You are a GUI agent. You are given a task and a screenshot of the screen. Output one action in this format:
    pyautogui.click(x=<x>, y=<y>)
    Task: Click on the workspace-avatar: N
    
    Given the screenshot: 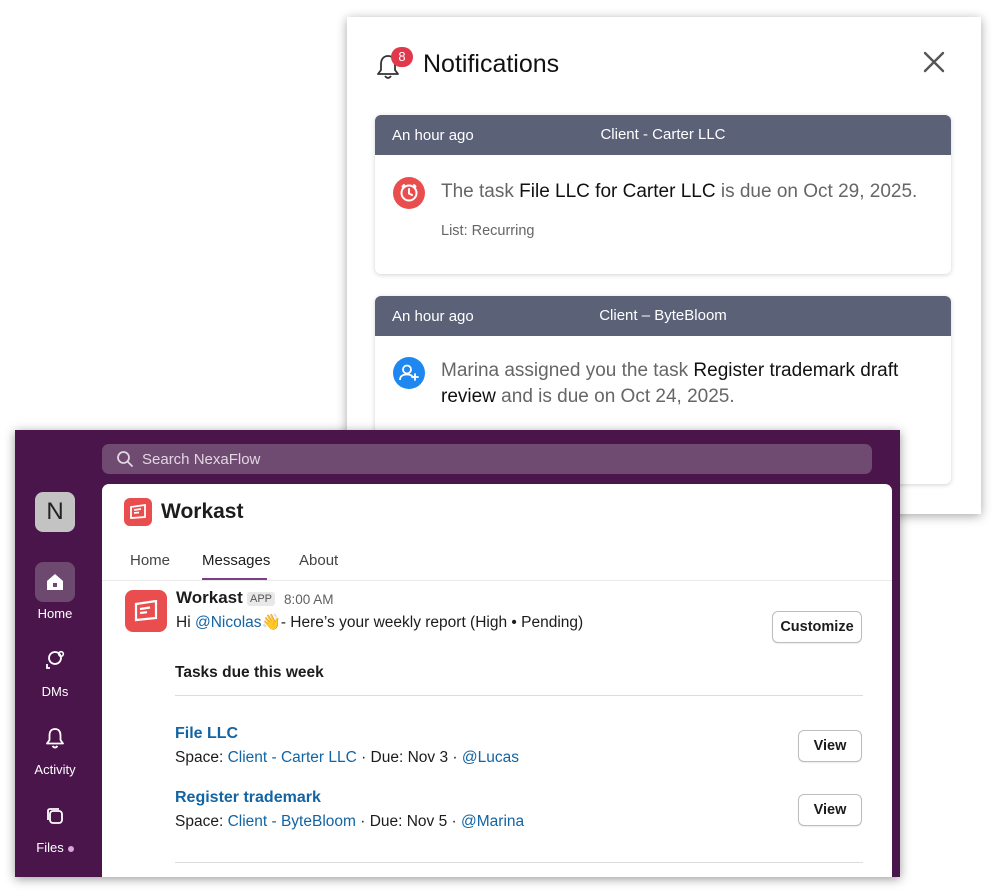 What is the action you would take?
    pyautogui.click(x=55, y=512)
    